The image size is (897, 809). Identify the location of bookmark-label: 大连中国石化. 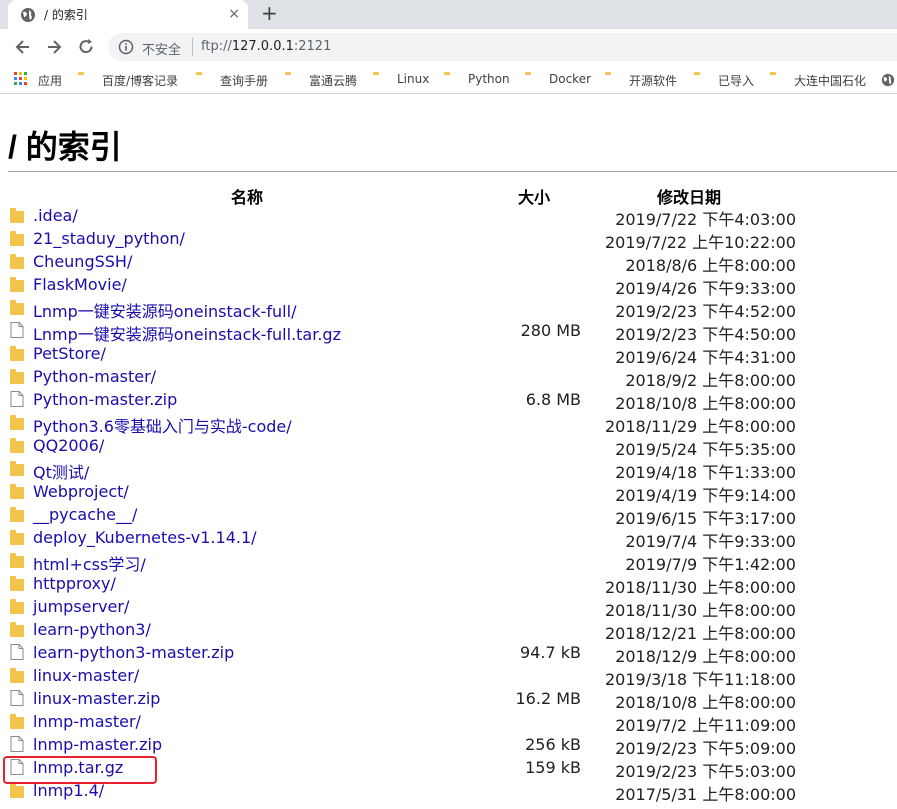
(830, 81).